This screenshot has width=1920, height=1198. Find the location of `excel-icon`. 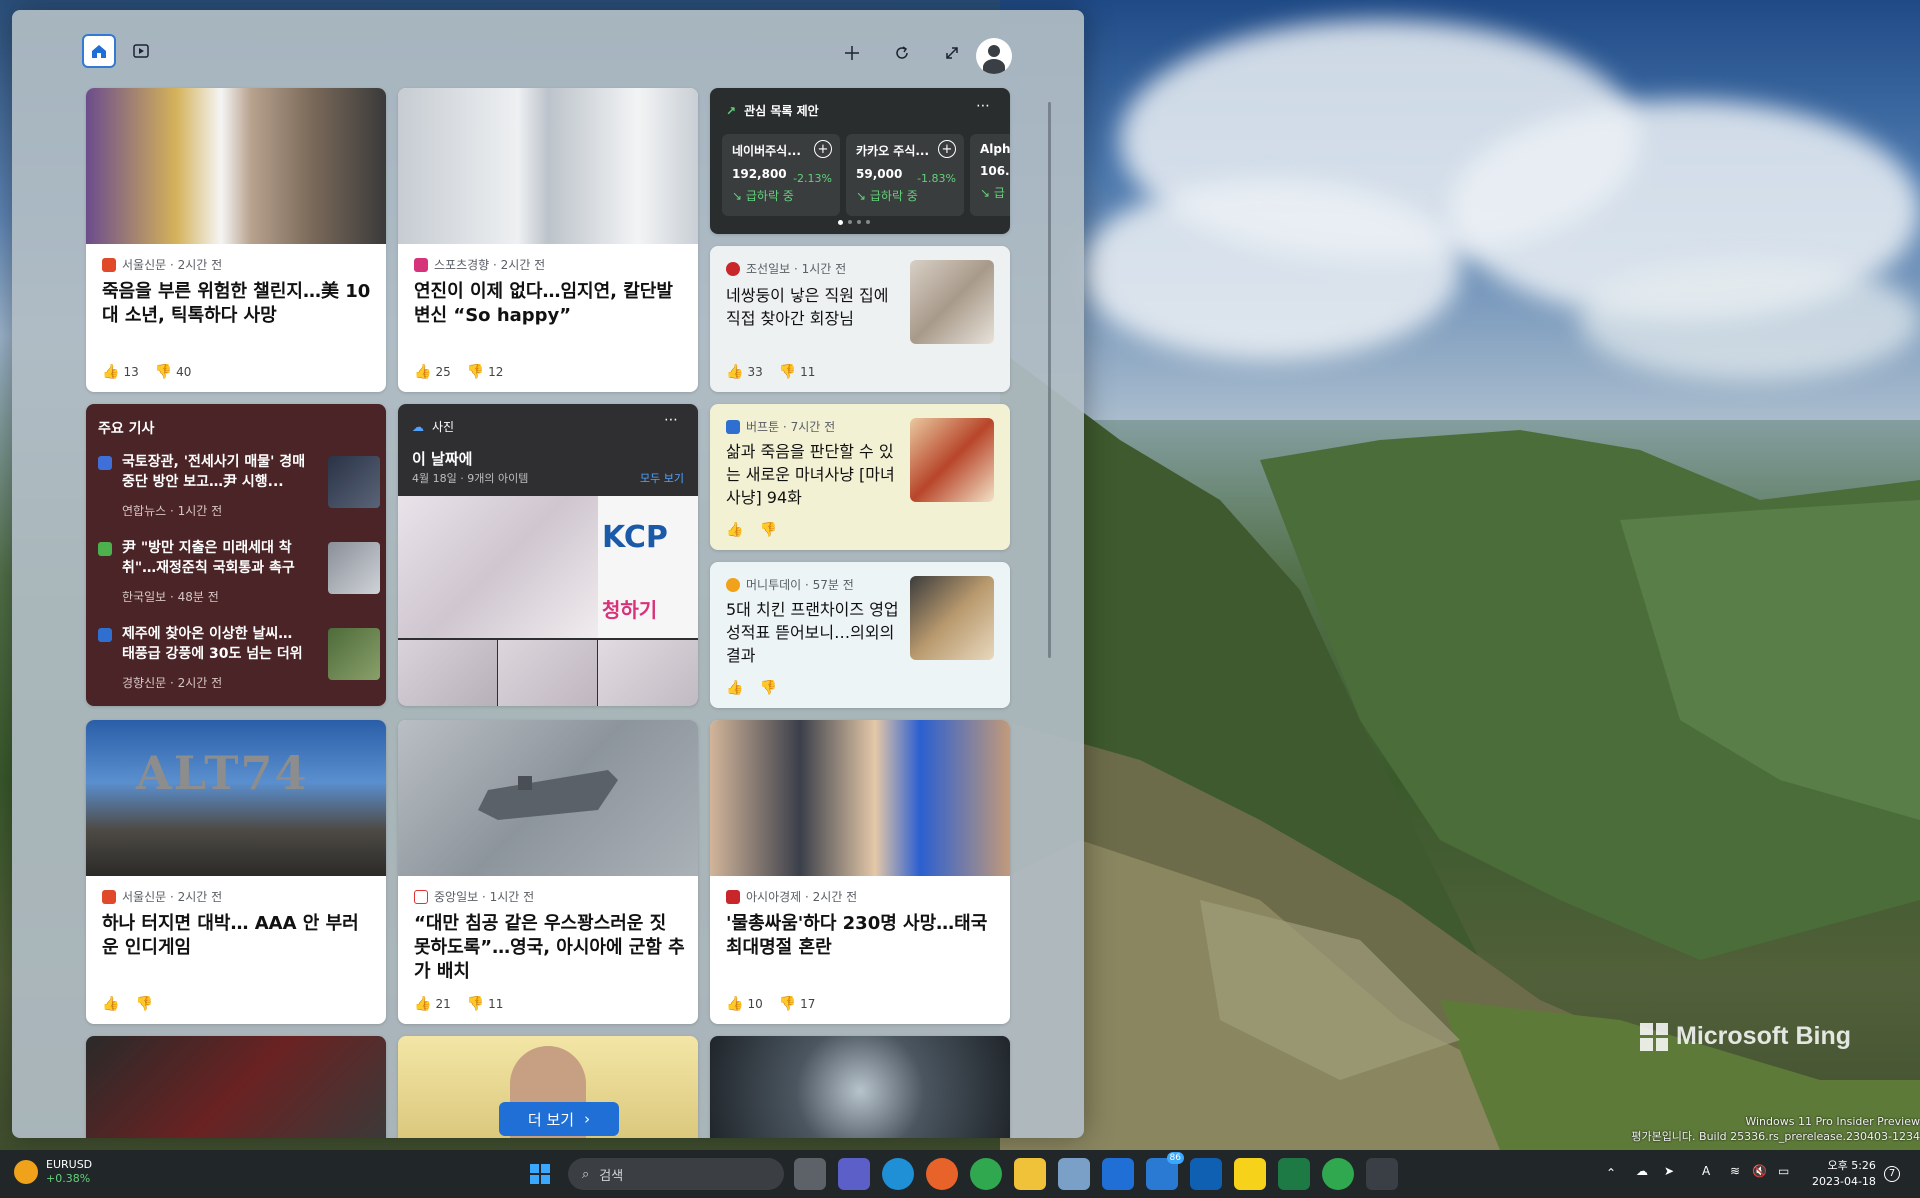

excel-icon is located at coordinates (1294, 1174).